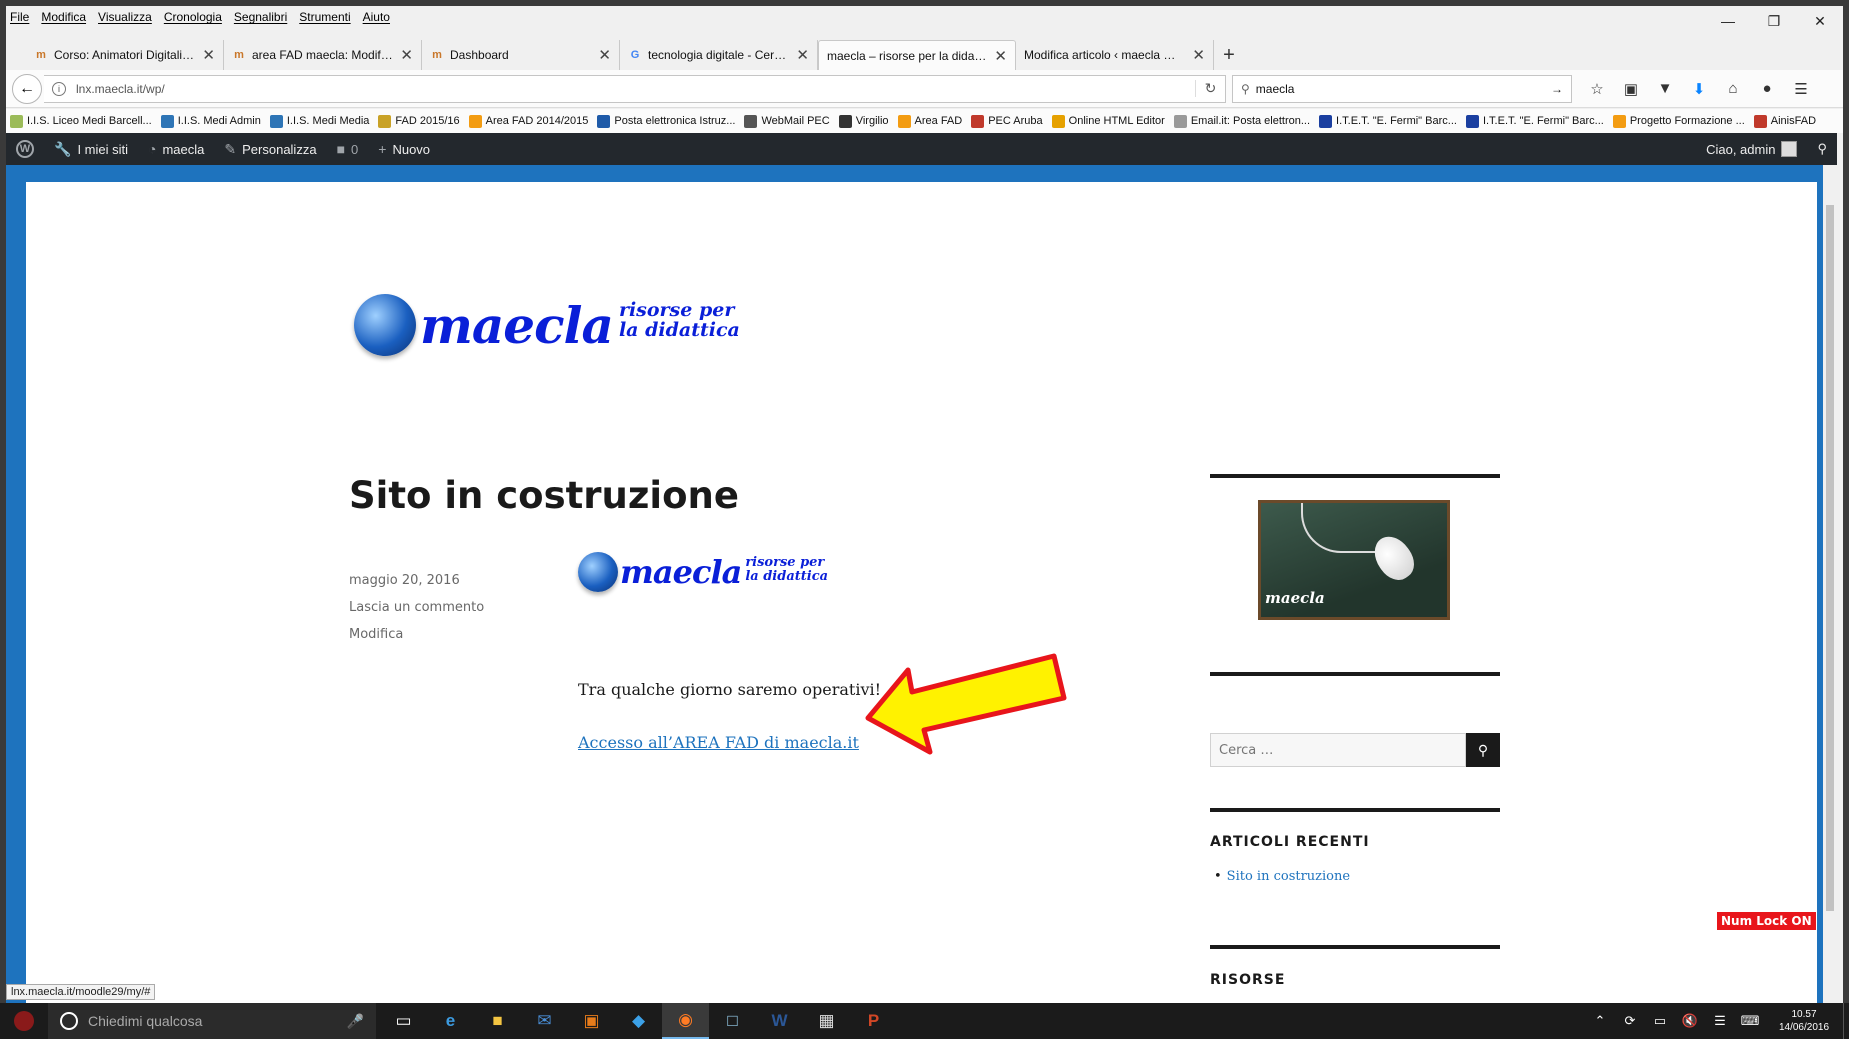 This screenshot has width=1849, height=1039. Describe the element at coordinates (210, 121) in the screenshot. I see `bookmark-item: I.I.S. Medi Admin` at that location.